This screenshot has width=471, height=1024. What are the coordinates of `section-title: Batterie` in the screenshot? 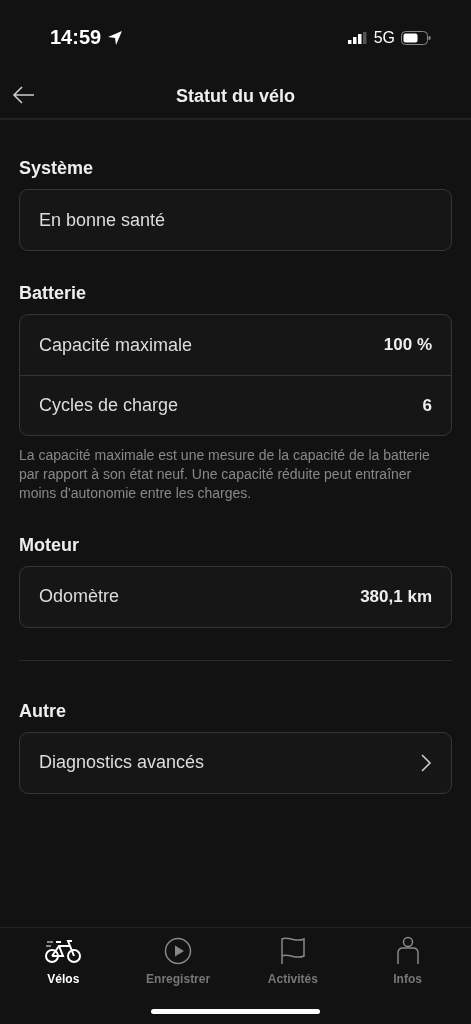 It's located at (53, 293).